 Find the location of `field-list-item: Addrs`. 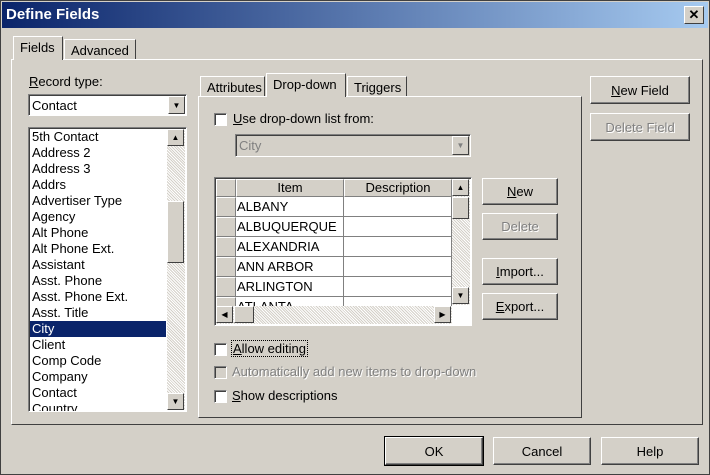

field-list-item: Addrs is located at coordinates (98, 185).